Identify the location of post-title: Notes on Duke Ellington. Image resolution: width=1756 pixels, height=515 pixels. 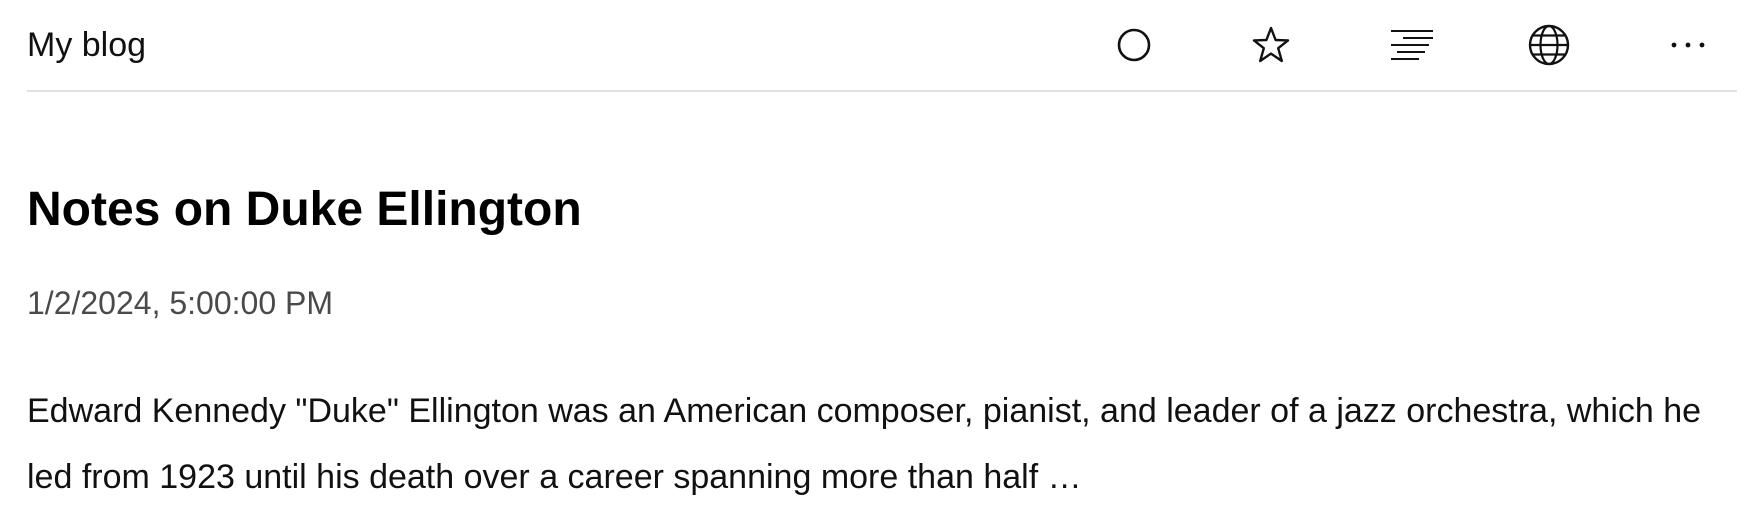
(877, 210).